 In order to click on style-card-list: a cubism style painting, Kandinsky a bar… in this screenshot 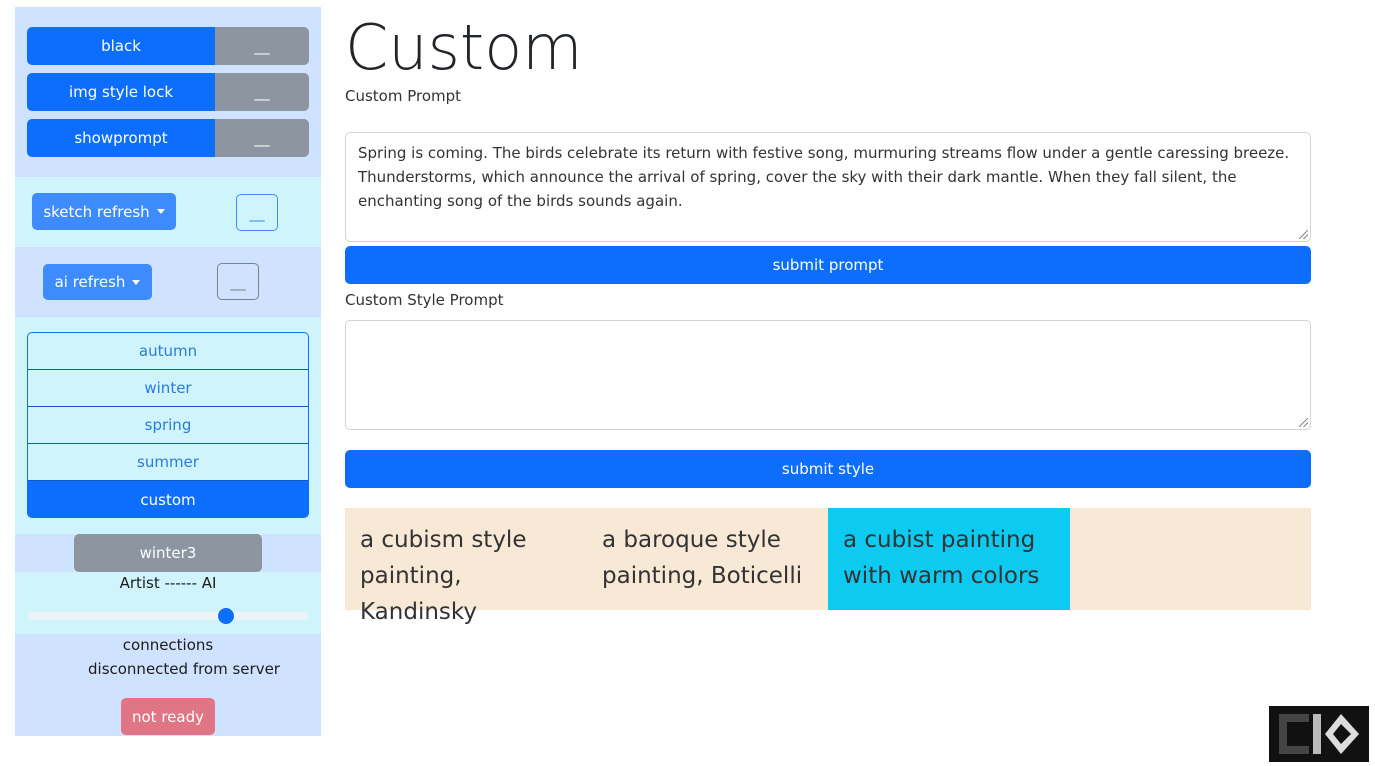, I will do `click(828, 566)`.